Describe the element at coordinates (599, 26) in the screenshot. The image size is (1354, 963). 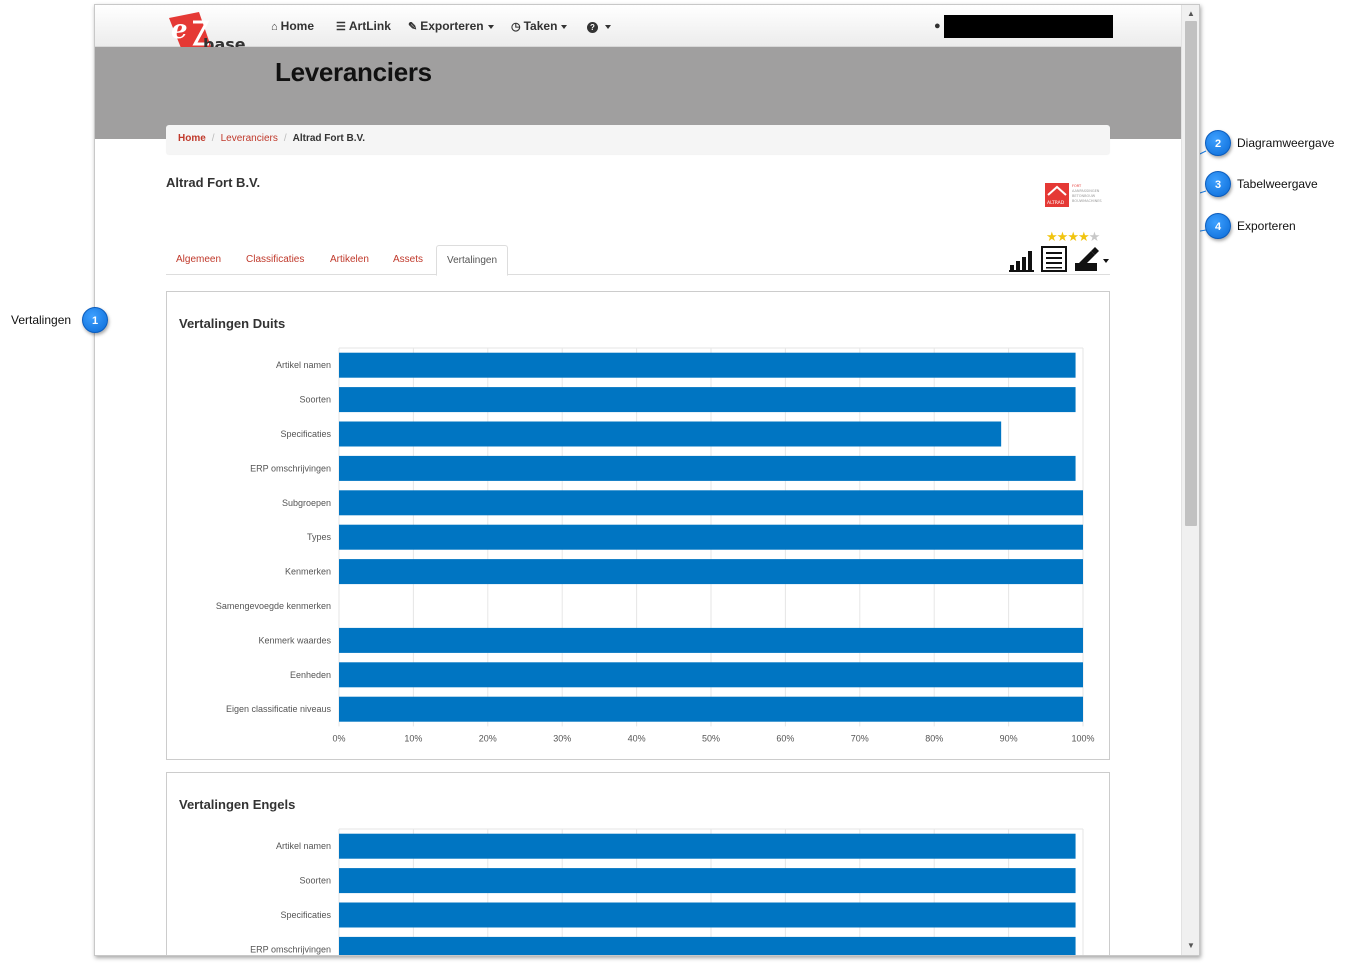
I see `nav-help: ?` at that location.